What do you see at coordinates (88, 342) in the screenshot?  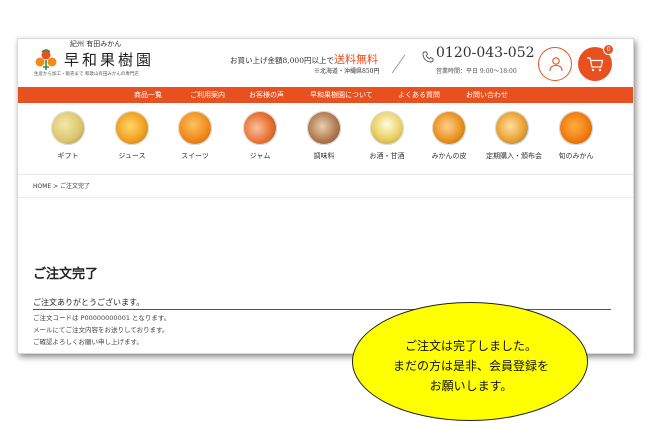 I see `confirm-text: ご確認よろしくお願い申し上げます。` at bounding box center [88, 342].